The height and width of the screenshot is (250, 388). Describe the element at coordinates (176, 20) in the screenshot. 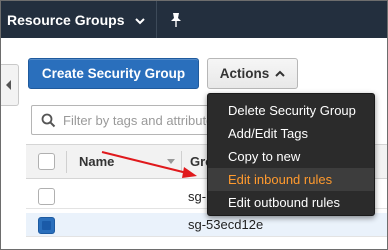

I see `pin-icon` at that location.